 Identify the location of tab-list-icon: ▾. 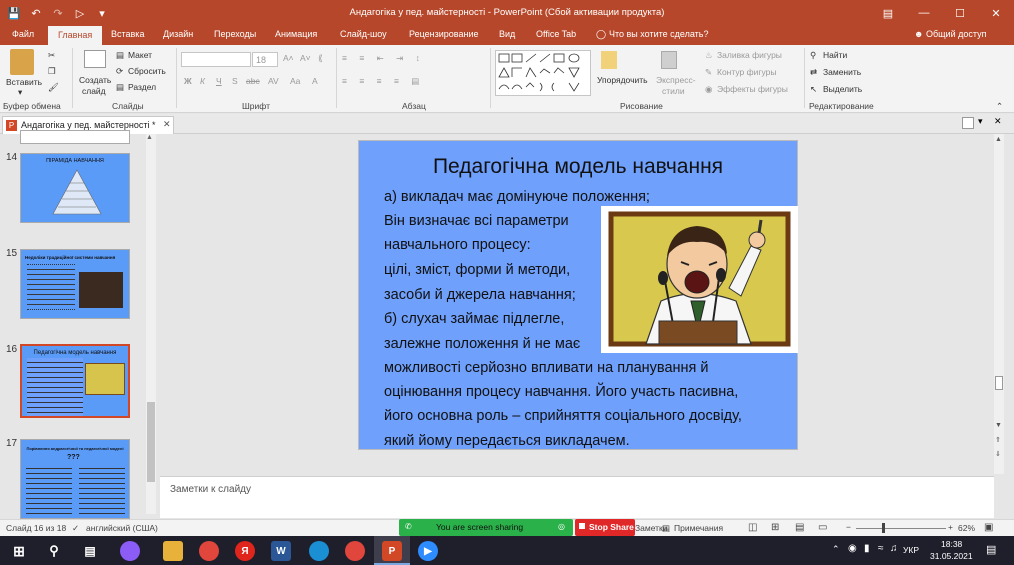
(980, 121).